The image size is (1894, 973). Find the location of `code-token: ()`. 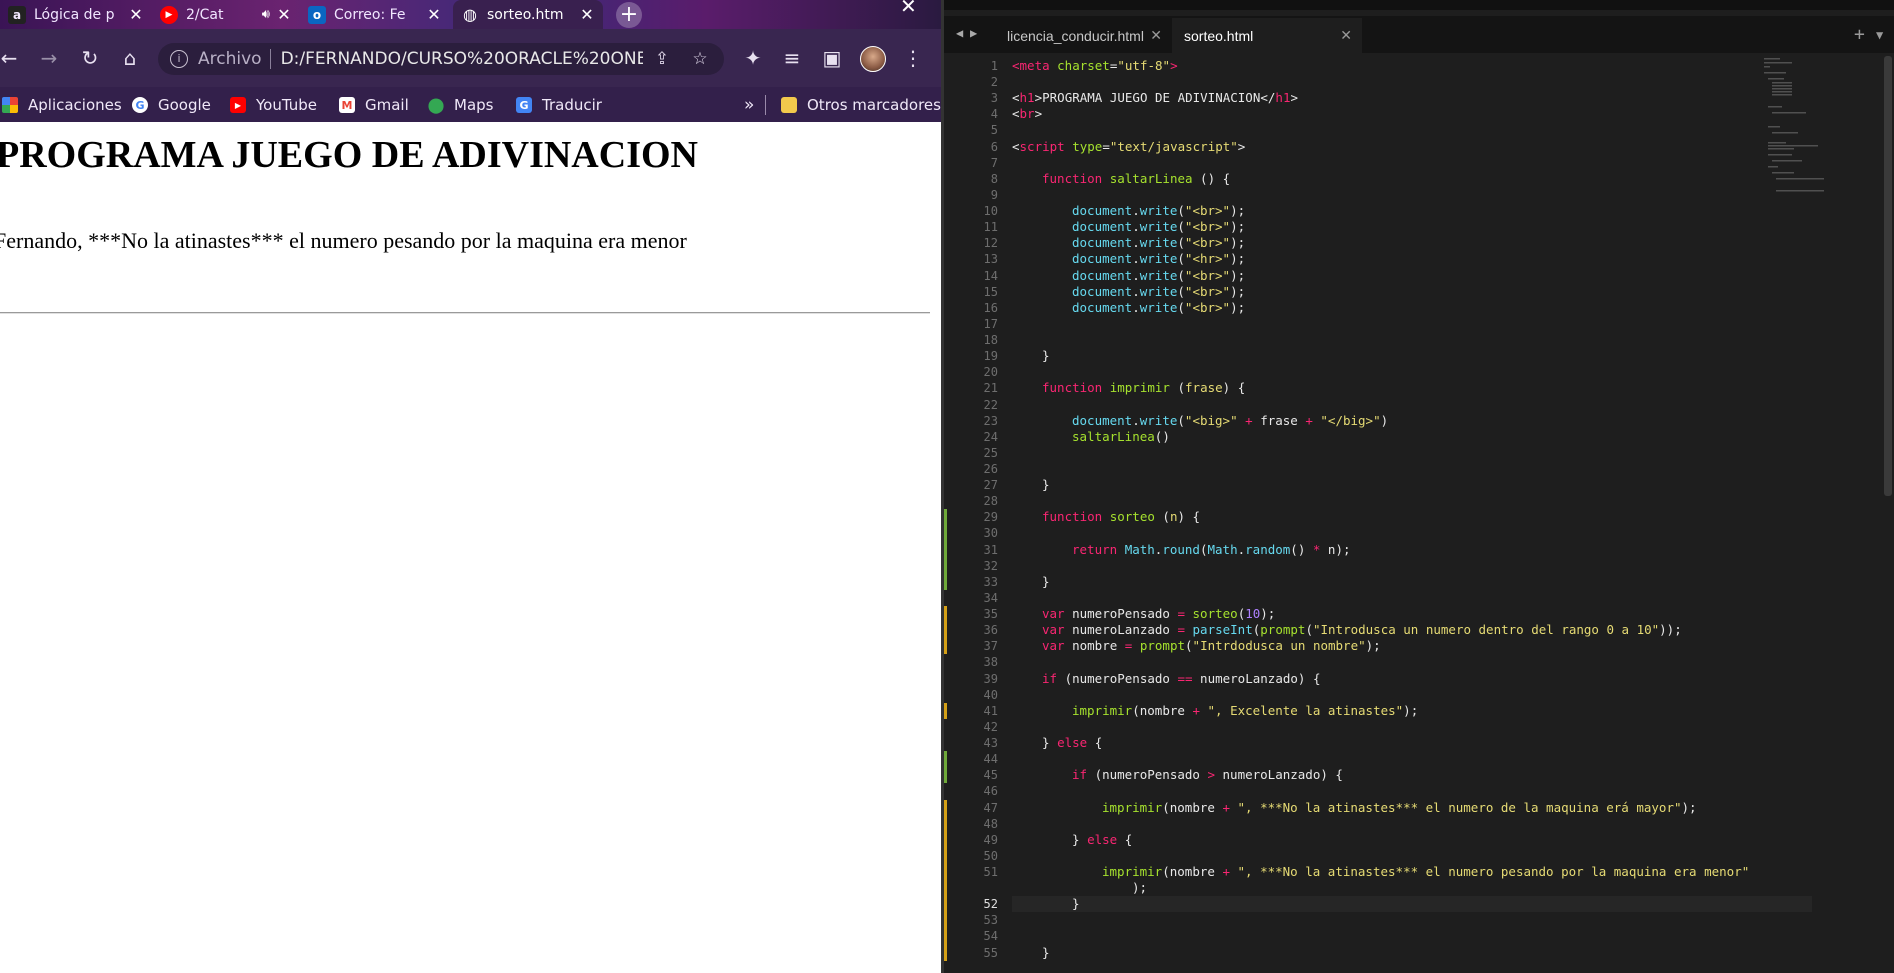

code-token: () is located at coordinates (1162, 436).